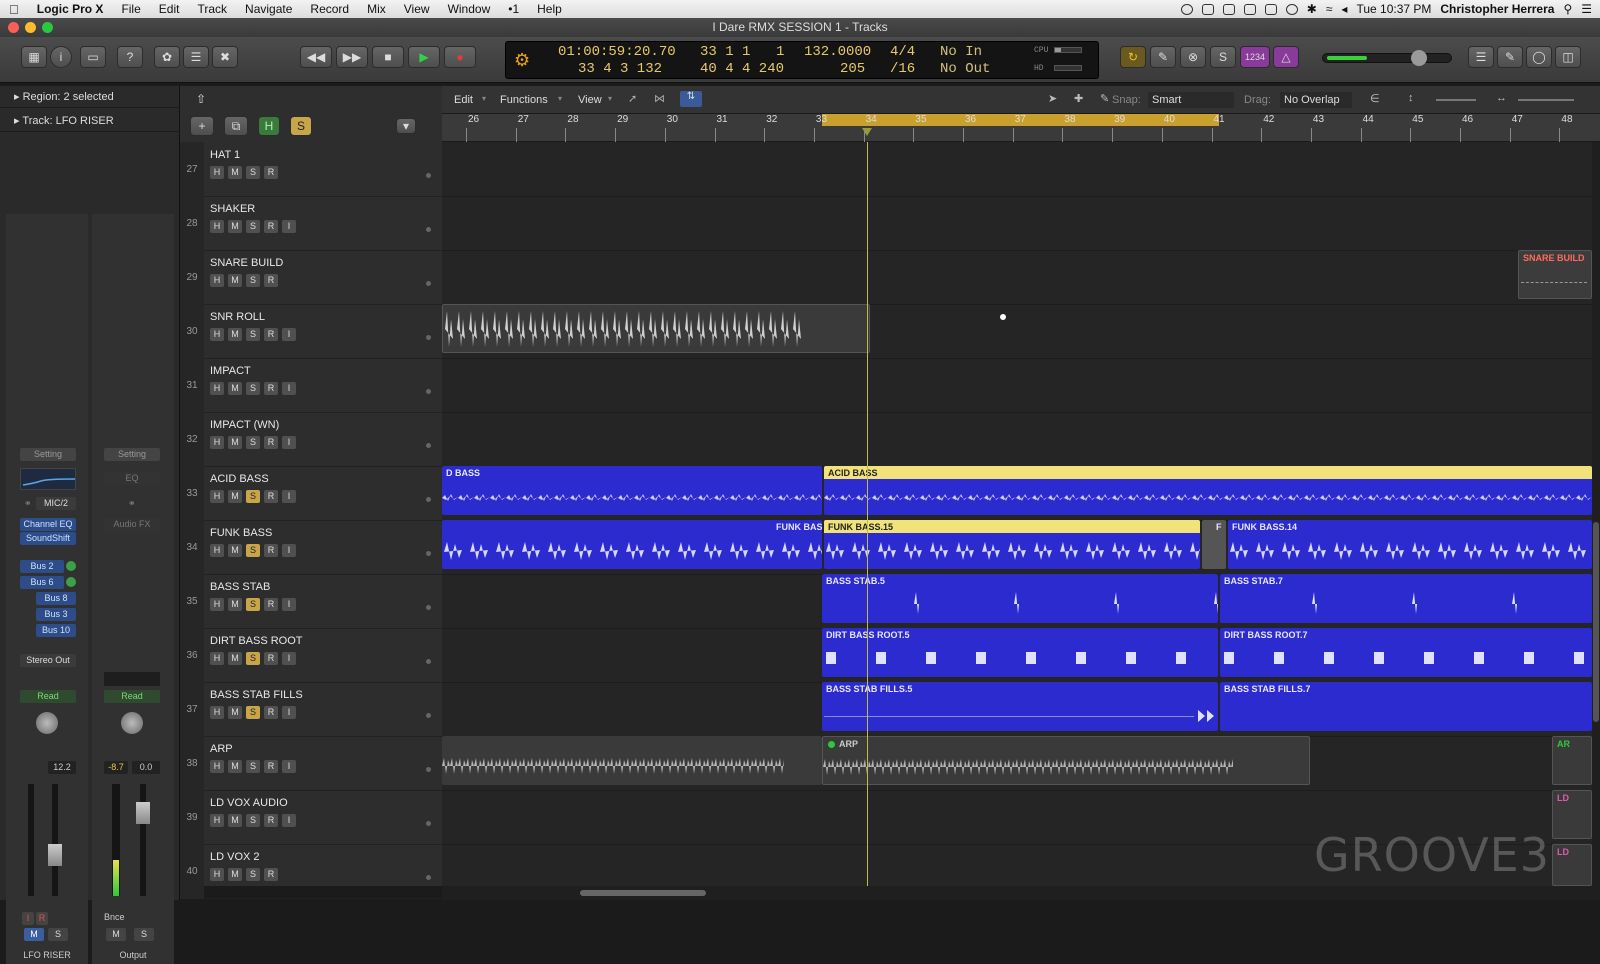 This screenshot has height=964, width=1600. Describe the element at coordinates (1249, 9) in the screenshot. I see `dropbox-icon` at that location.